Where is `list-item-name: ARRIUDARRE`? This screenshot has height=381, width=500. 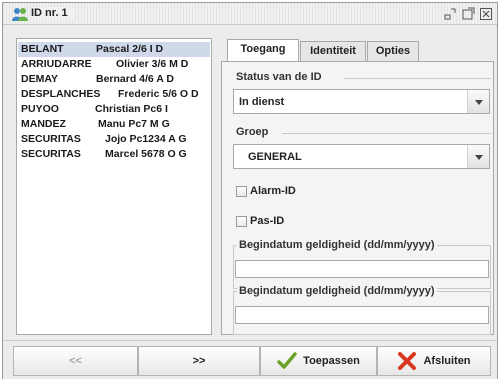
list-item-name: ARRIUDARRE is located at coordinates (56, 64).